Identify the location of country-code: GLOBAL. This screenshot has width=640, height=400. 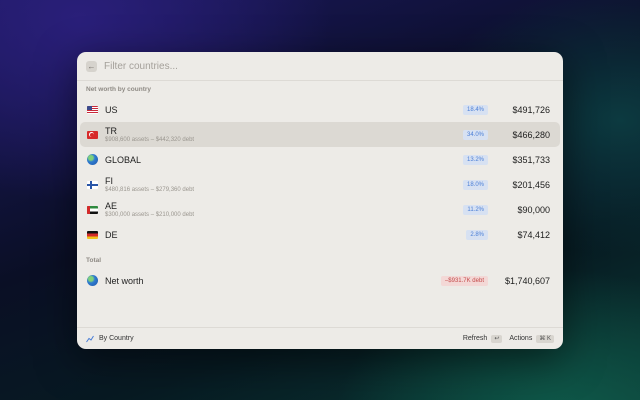
(123, 159).